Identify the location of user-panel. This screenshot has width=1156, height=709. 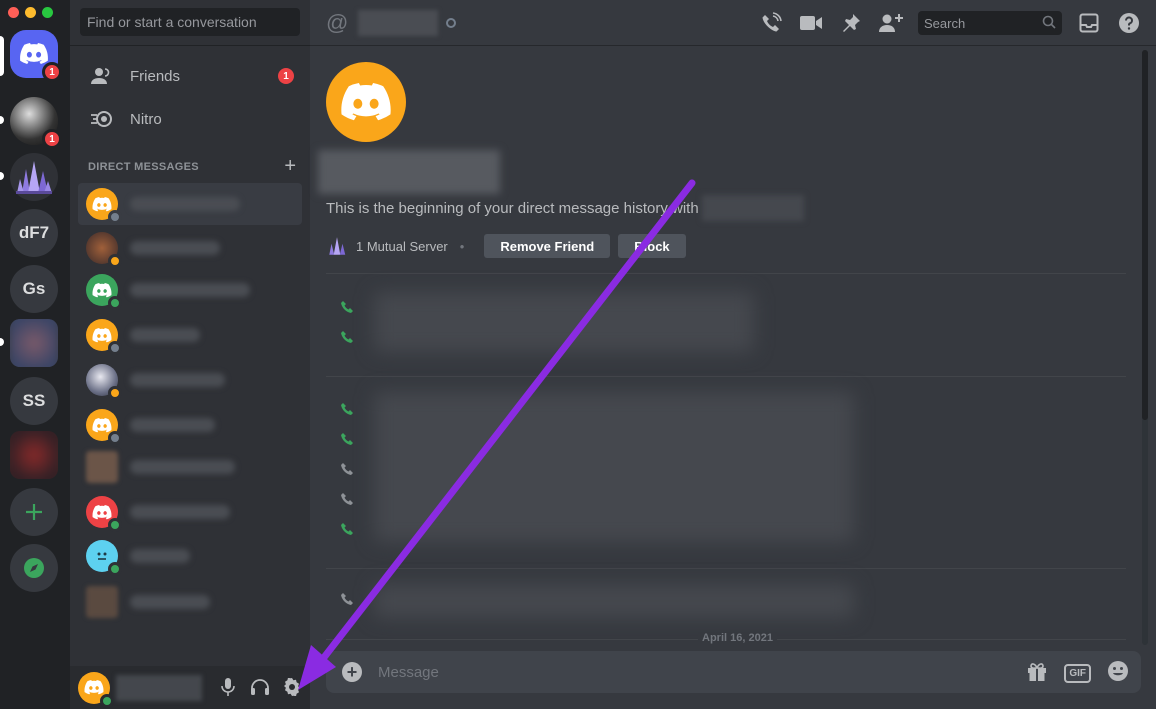
(190, 687).